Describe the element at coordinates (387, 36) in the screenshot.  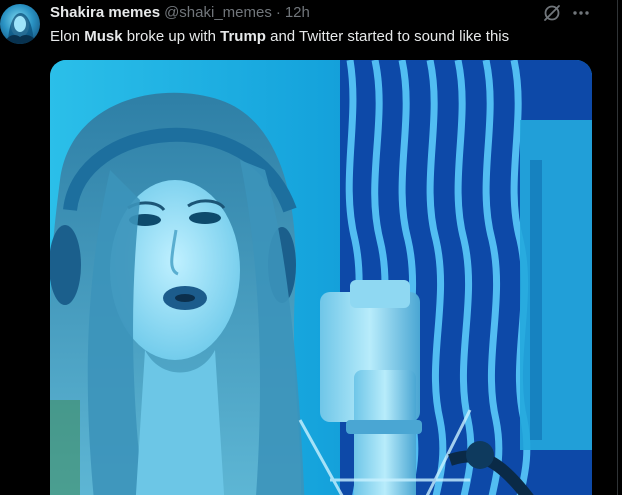
I see `tweet-text-part: and Twitter started to sound like this` at that location.